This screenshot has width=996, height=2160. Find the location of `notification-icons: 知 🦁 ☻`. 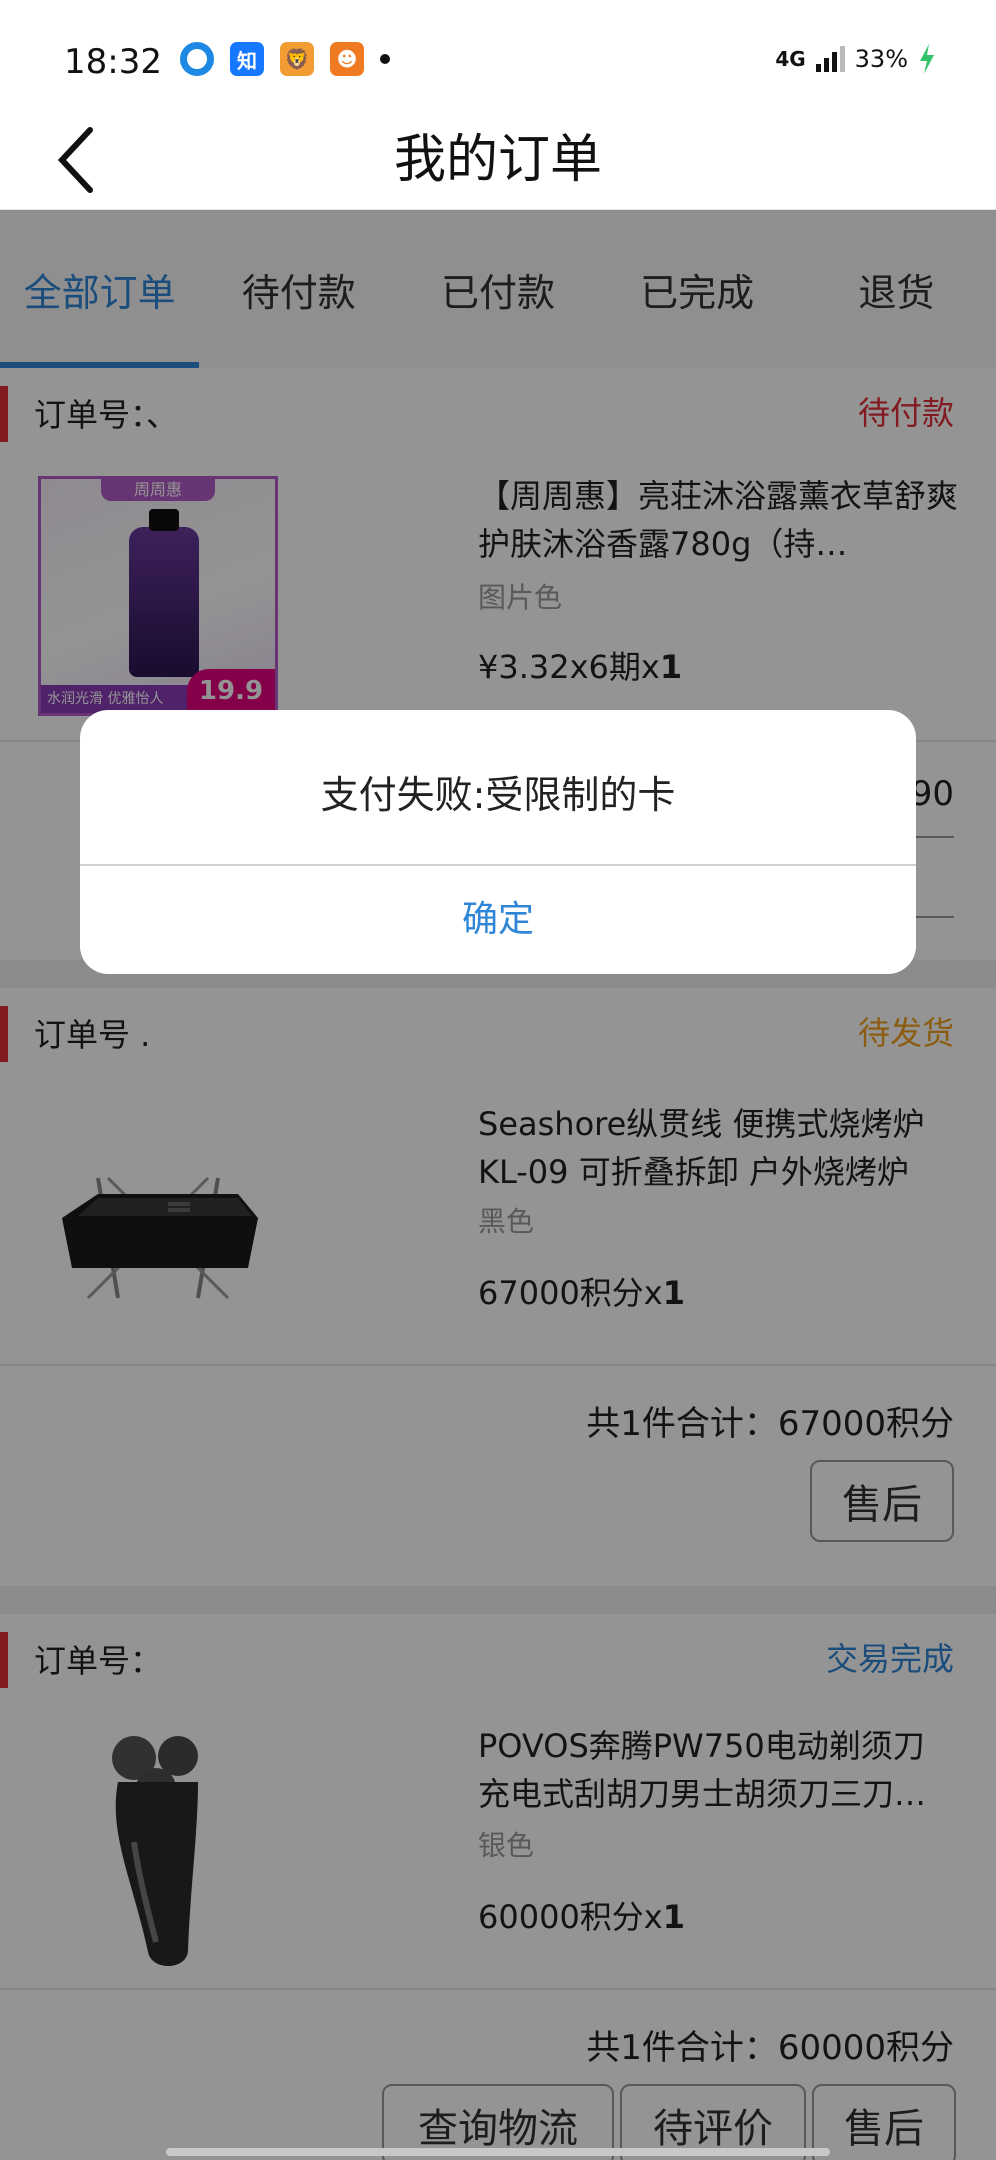

notification-icons: 知 🦁 ☻ is located at coordinates (285, 59).